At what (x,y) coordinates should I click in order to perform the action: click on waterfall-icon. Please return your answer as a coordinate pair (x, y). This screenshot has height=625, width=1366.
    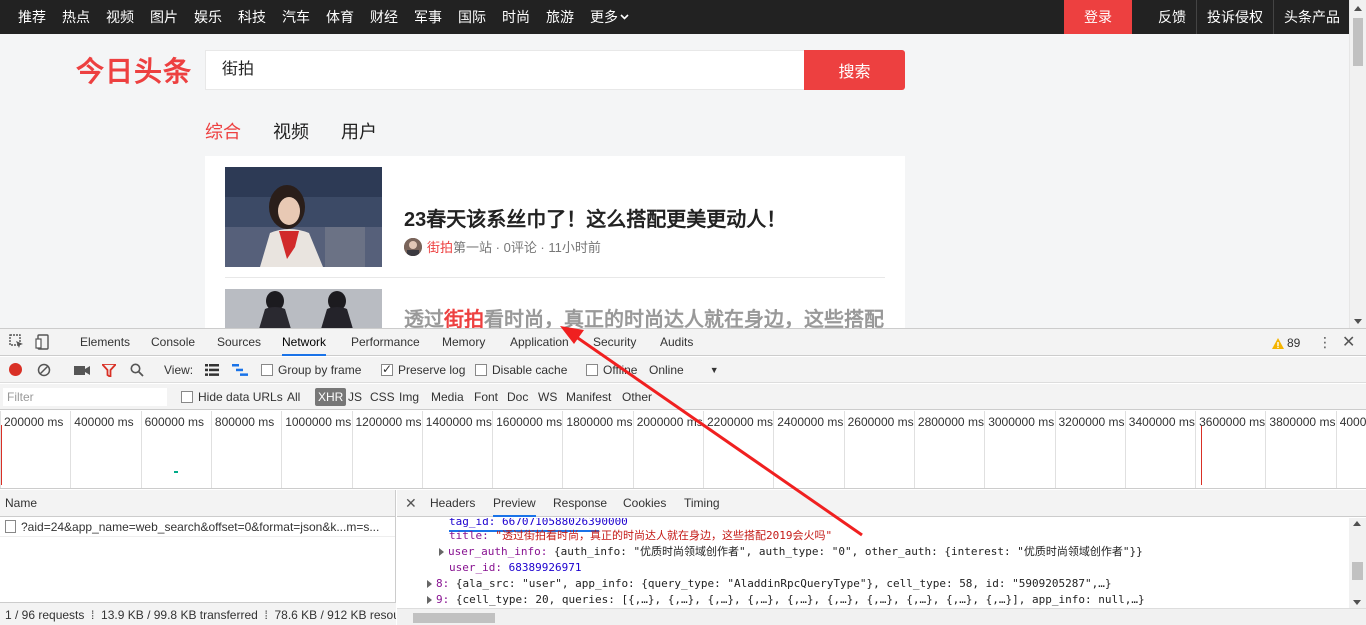
    Looking at the image, I should click on (240, 370).